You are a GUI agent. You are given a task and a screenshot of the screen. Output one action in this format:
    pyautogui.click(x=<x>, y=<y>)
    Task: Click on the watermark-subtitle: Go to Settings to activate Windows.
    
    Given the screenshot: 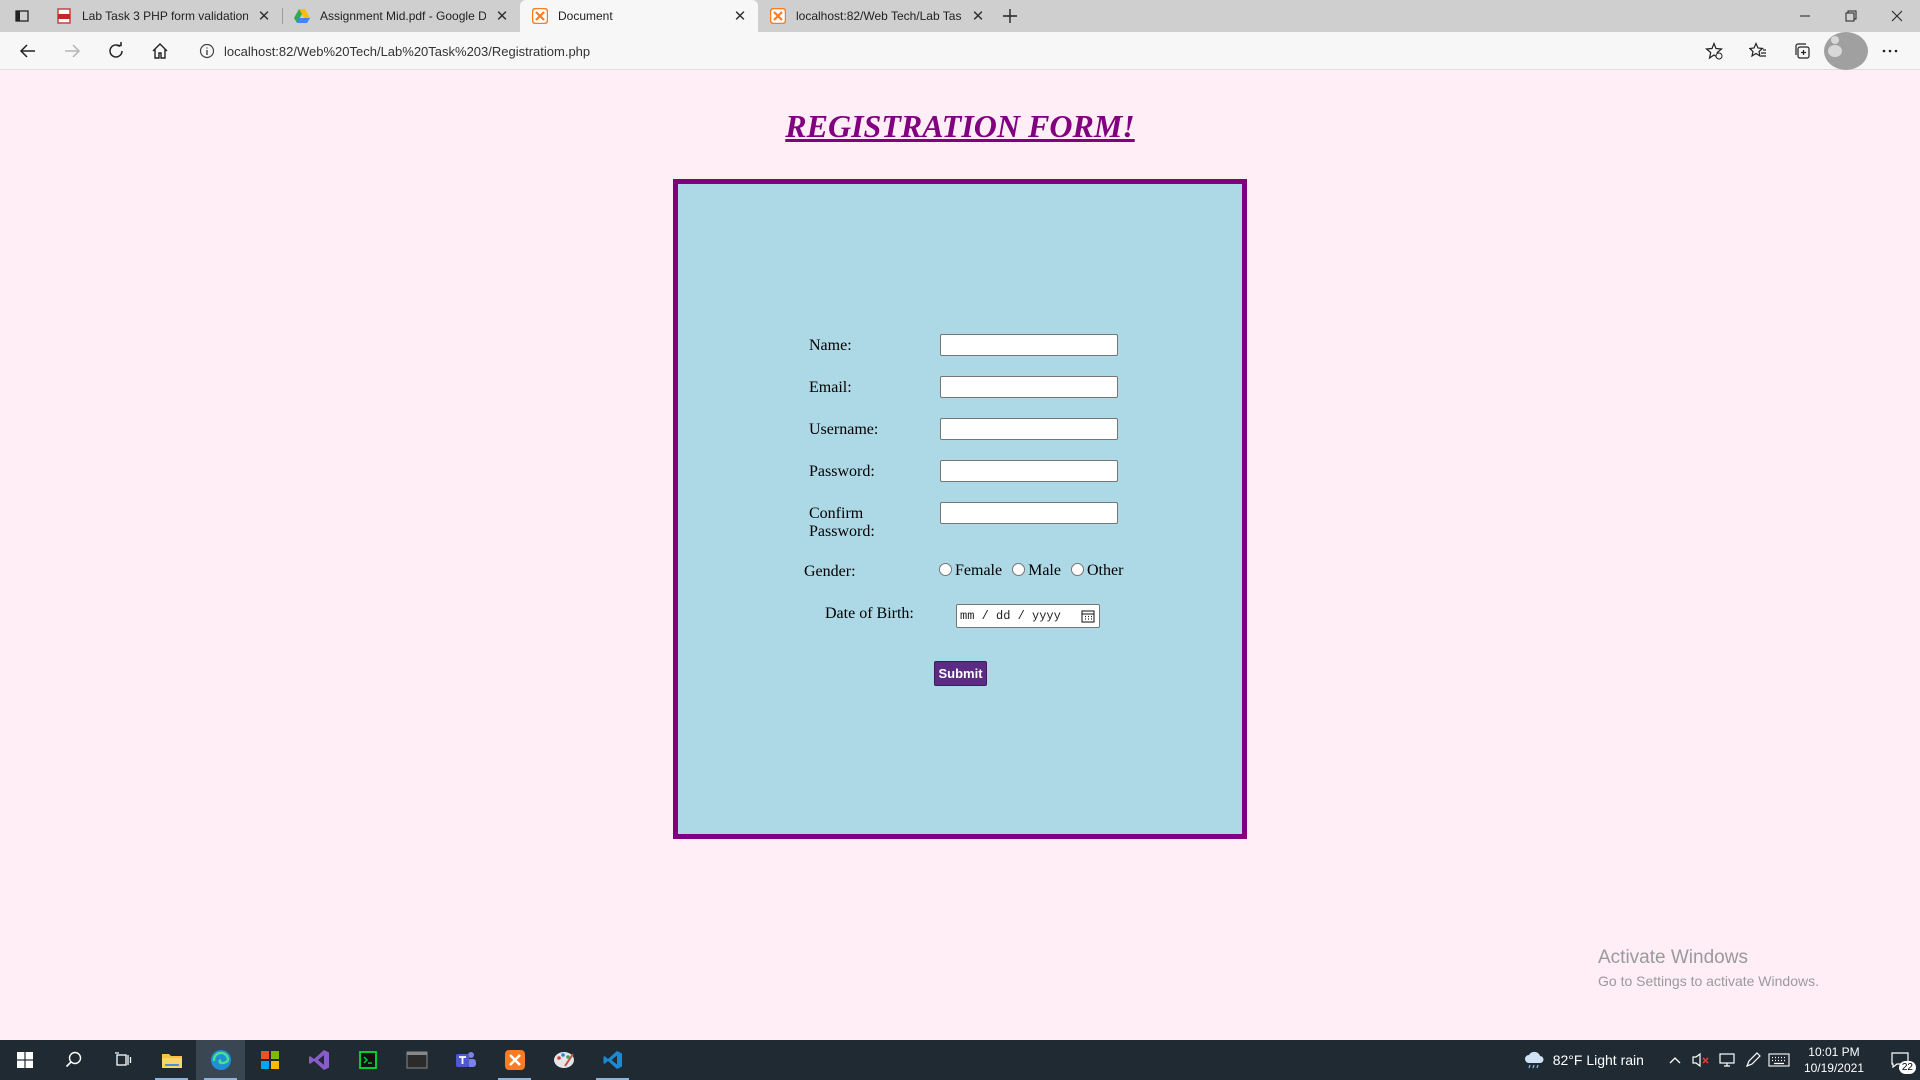 What is the action you would take?
    pyautogui.click(x=1708, y=981)
    